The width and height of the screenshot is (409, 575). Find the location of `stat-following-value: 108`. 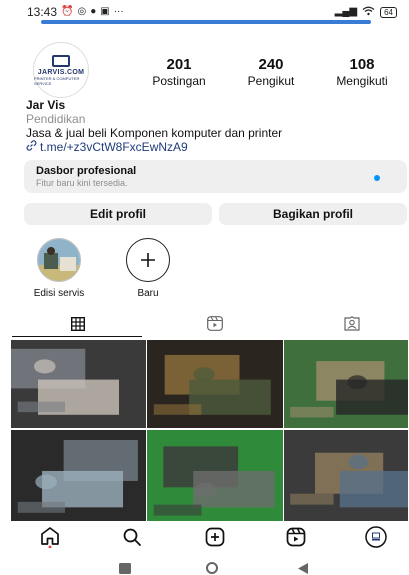

stat-following-value: 108 is located at coordinates (362, 64).